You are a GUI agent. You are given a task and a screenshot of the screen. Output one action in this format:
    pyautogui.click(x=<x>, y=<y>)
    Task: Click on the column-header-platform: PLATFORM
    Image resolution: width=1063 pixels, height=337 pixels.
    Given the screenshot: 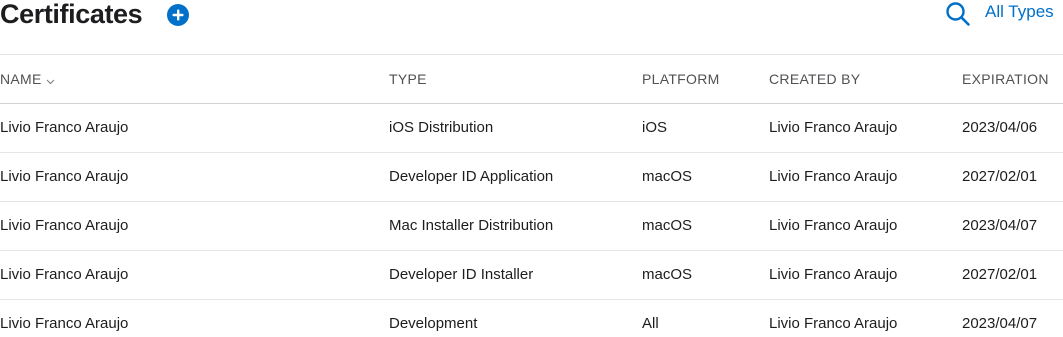 What is the action you would take?
    pyautogui.click(x=681, y=79)
    